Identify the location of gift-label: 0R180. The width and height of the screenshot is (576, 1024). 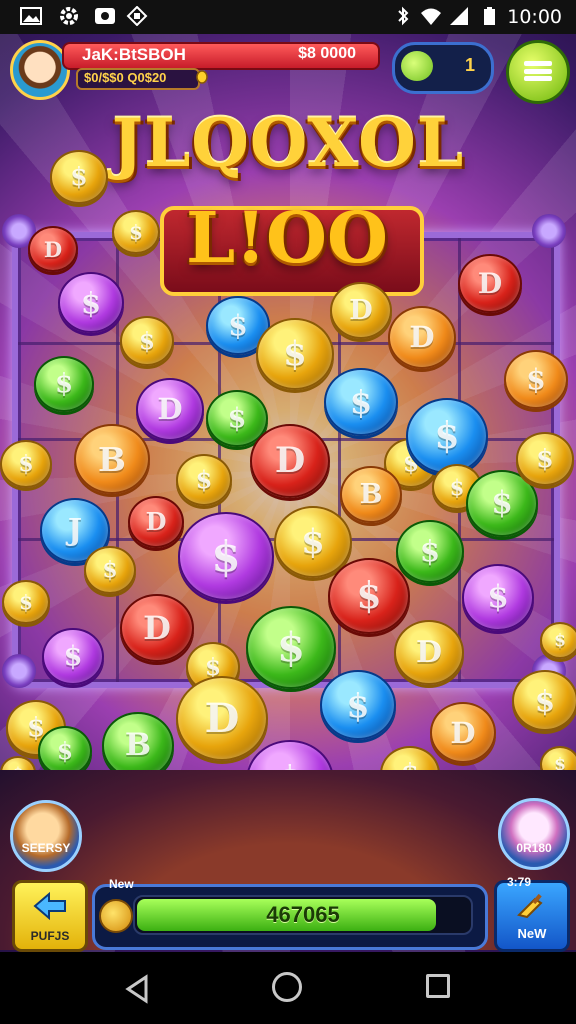
(534, 848).